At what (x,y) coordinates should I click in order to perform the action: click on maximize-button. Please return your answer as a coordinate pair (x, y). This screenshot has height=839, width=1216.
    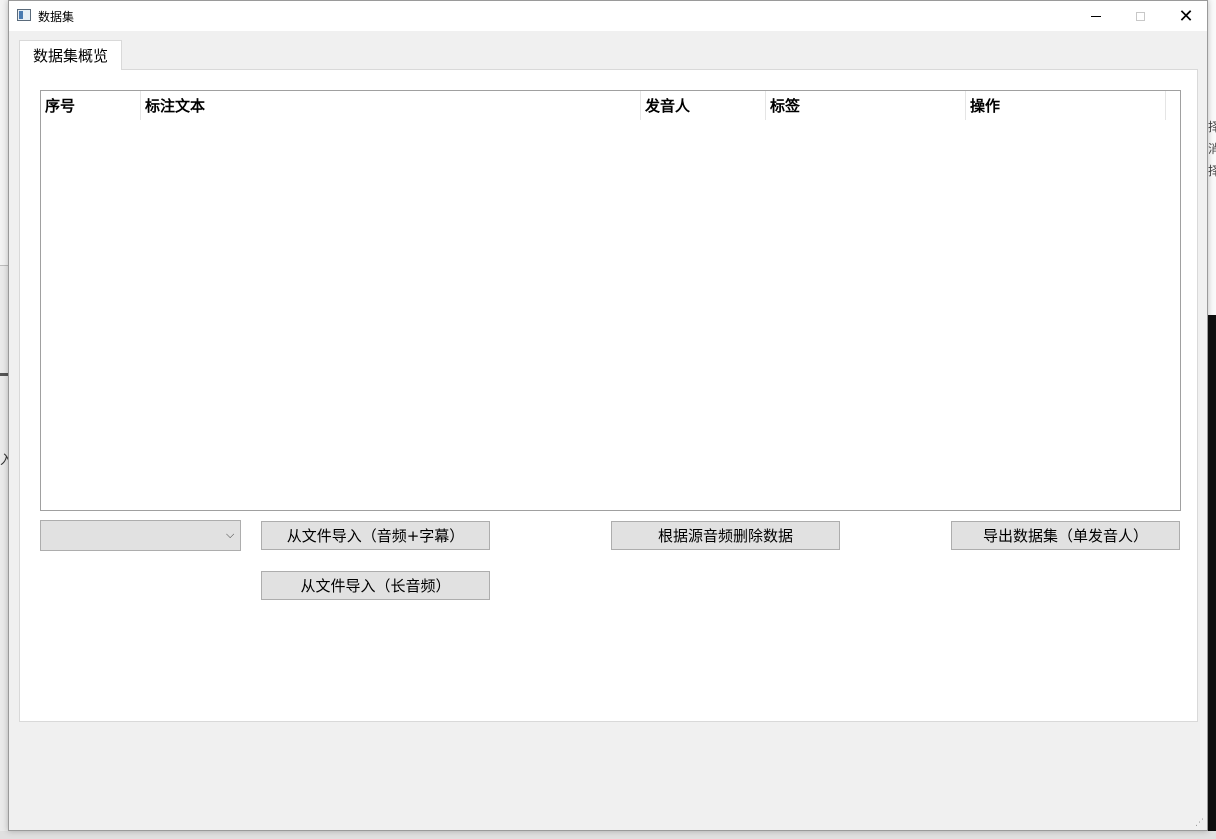
    Looking at the image, I should click on (1140, 16).